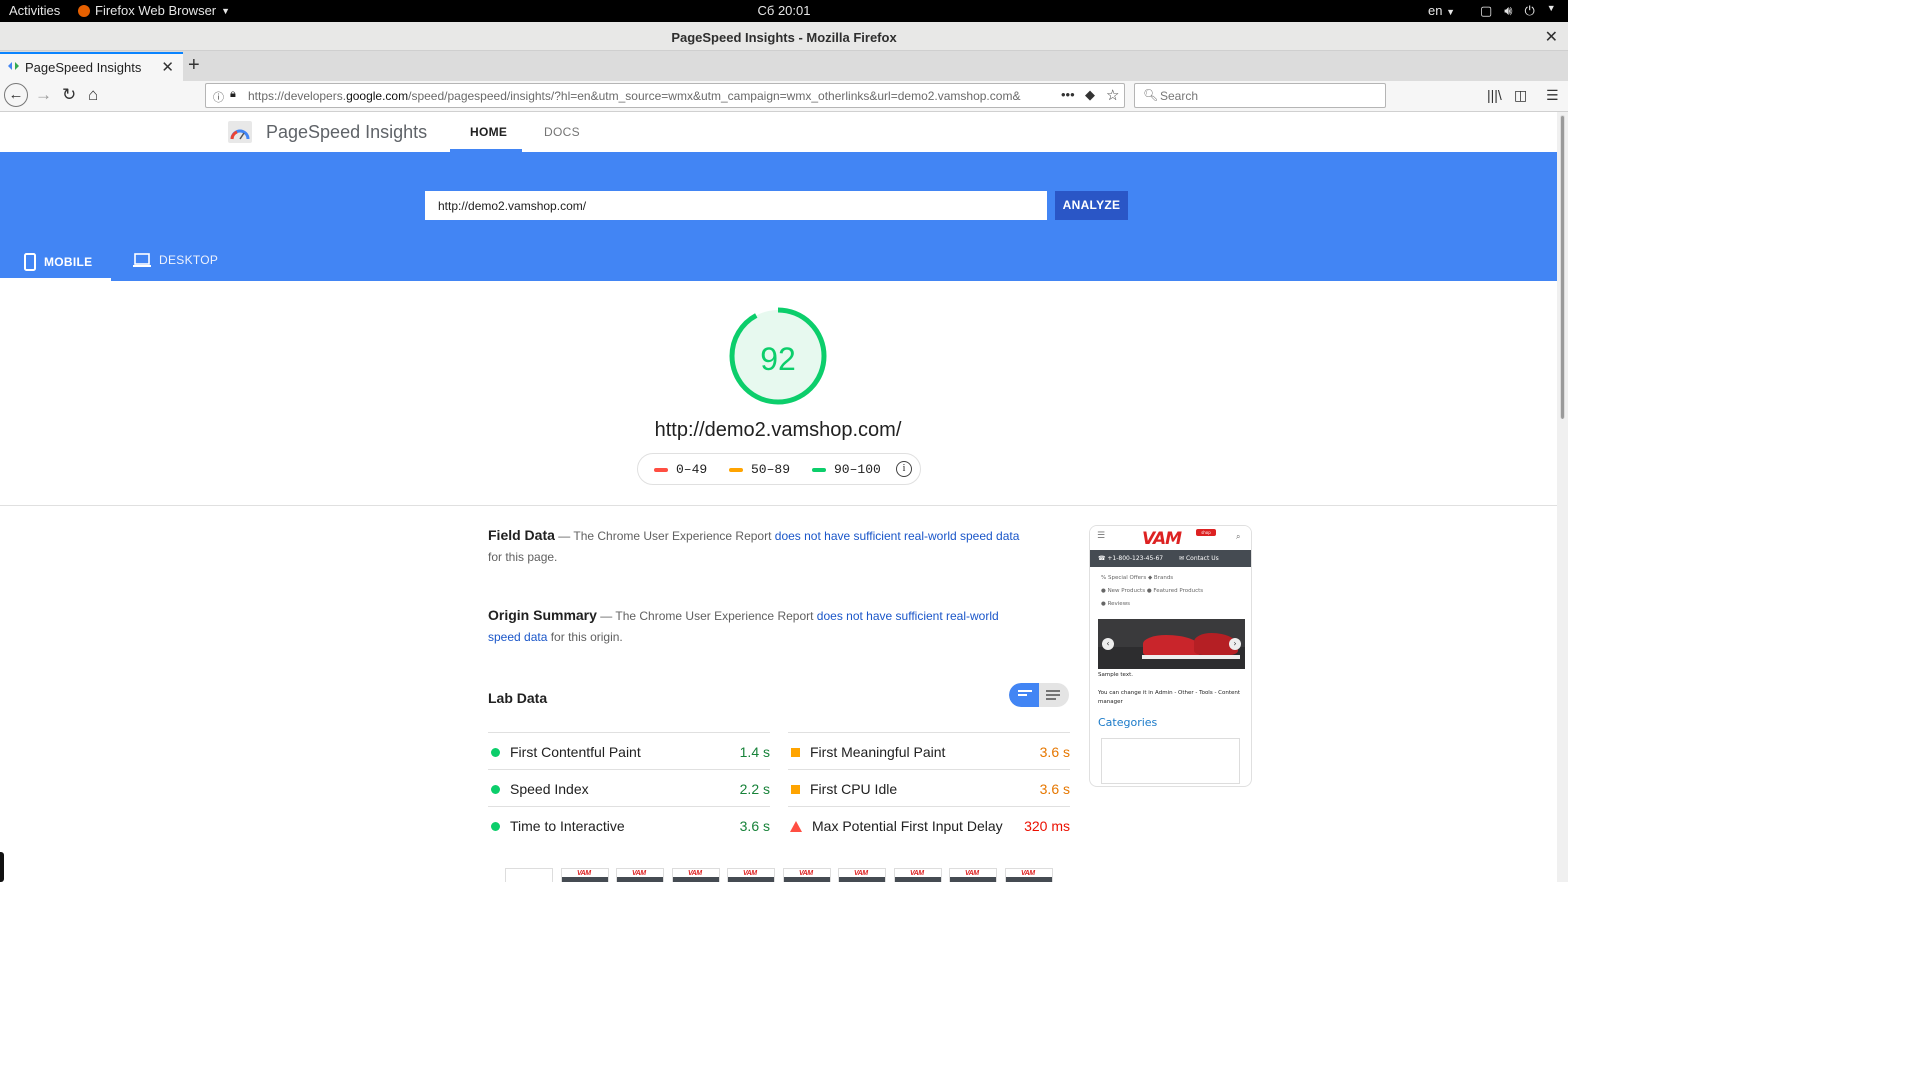 The image size is (1920, 1080). Describe the element at coordinates (55, 279) in the screenshot. I see `device-active-indicator` at that location.